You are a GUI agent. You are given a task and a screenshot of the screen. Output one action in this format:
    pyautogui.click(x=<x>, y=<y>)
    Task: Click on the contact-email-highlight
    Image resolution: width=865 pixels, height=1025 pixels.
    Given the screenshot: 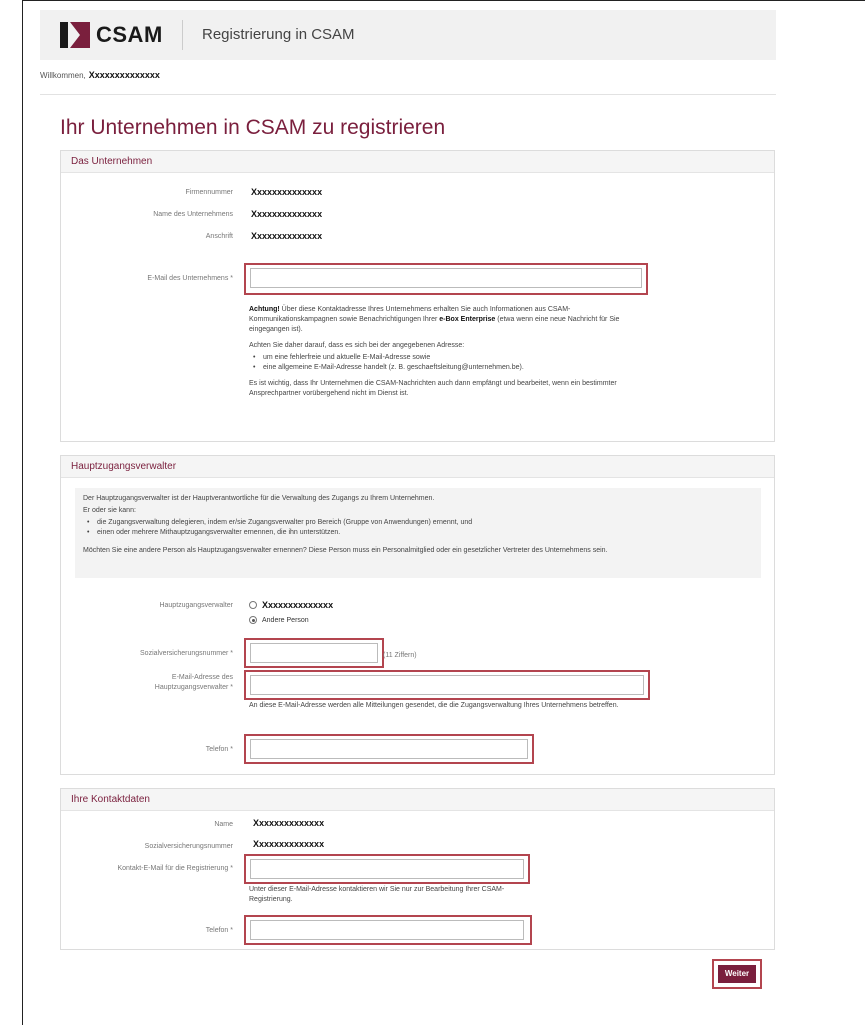 What is the action you would take?
    pyautogui.click(x=387, y=869)
    